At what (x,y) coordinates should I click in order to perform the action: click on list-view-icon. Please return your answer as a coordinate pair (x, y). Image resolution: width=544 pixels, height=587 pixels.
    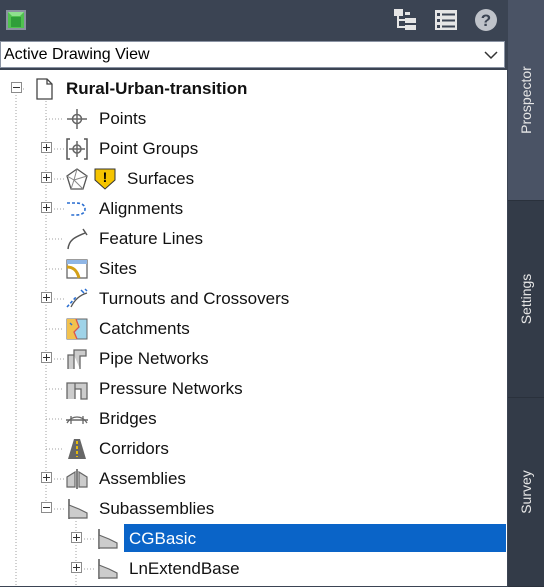
    Looking at the image, I should click on (446, 20).